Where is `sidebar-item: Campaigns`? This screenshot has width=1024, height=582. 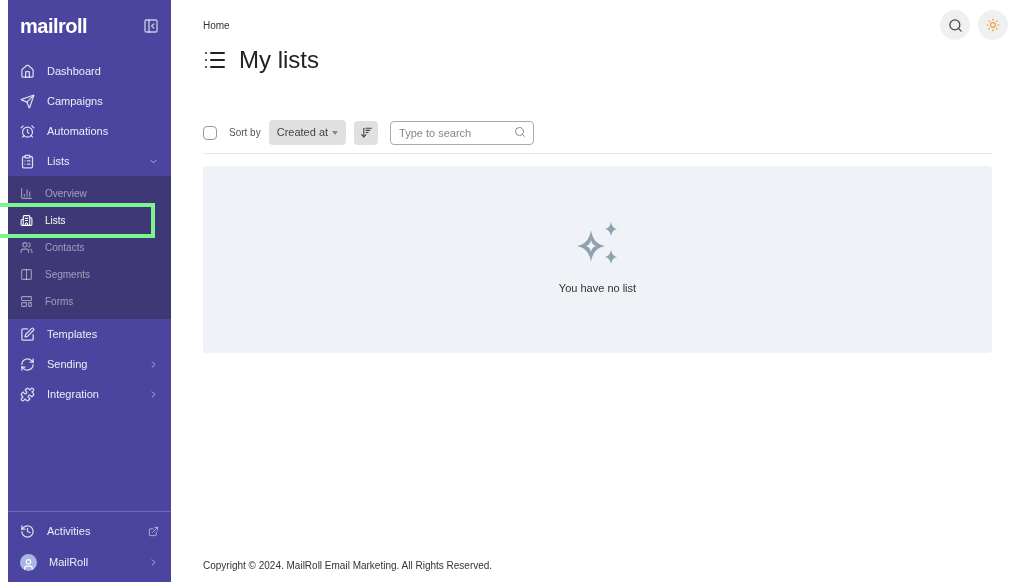
sidebar-item: Campaigns is located at coordinates (89, 101).